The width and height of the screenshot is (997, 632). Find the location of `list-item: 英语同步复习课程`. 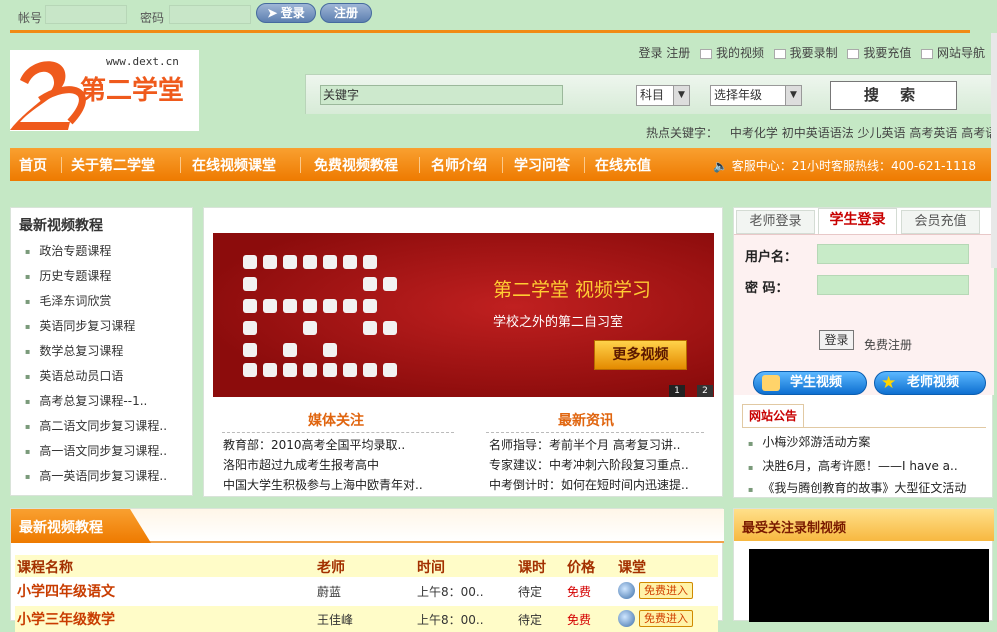

list-item: 英语同步复习课程 is located at coordinates (96, 329).